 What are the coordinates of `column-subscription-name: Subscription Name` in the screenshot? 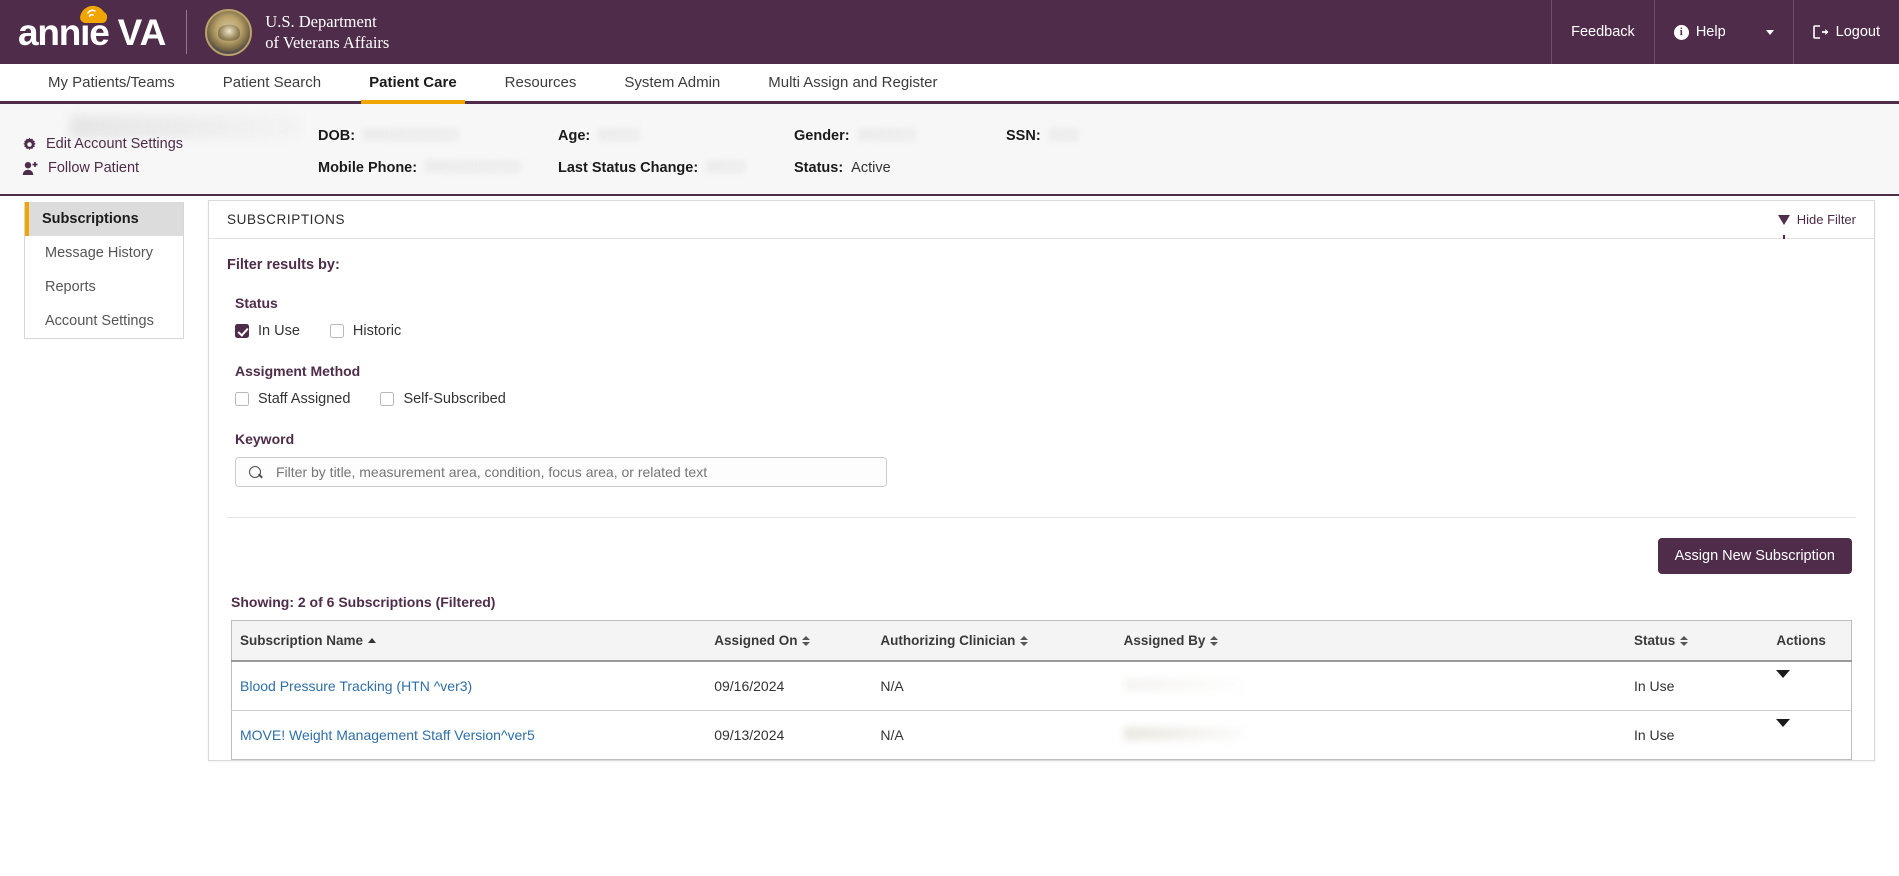 It's located at (469, 641).